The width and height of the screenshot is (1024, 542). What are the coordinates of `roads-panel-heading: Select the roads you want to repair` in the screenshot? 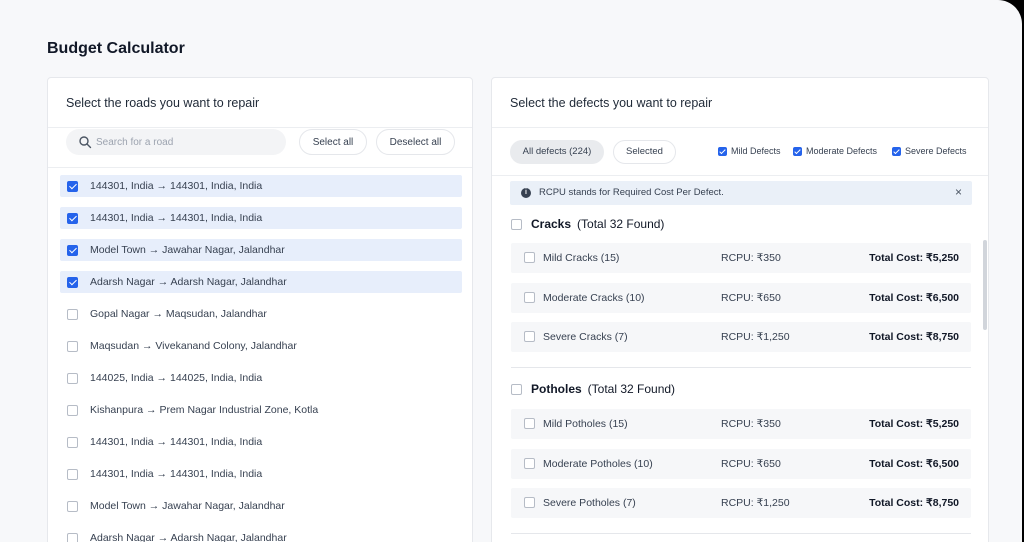 It's located at (260, 103).